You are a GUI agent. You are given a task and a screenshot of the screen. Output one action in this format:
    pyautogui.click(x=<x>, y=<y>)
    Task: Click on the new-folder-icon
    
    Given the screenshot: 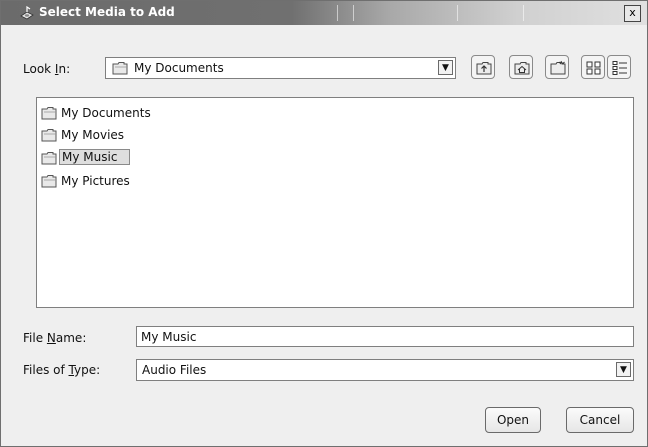 What is the action you would take?
    pyautogui.click(x=558, y=67)
    